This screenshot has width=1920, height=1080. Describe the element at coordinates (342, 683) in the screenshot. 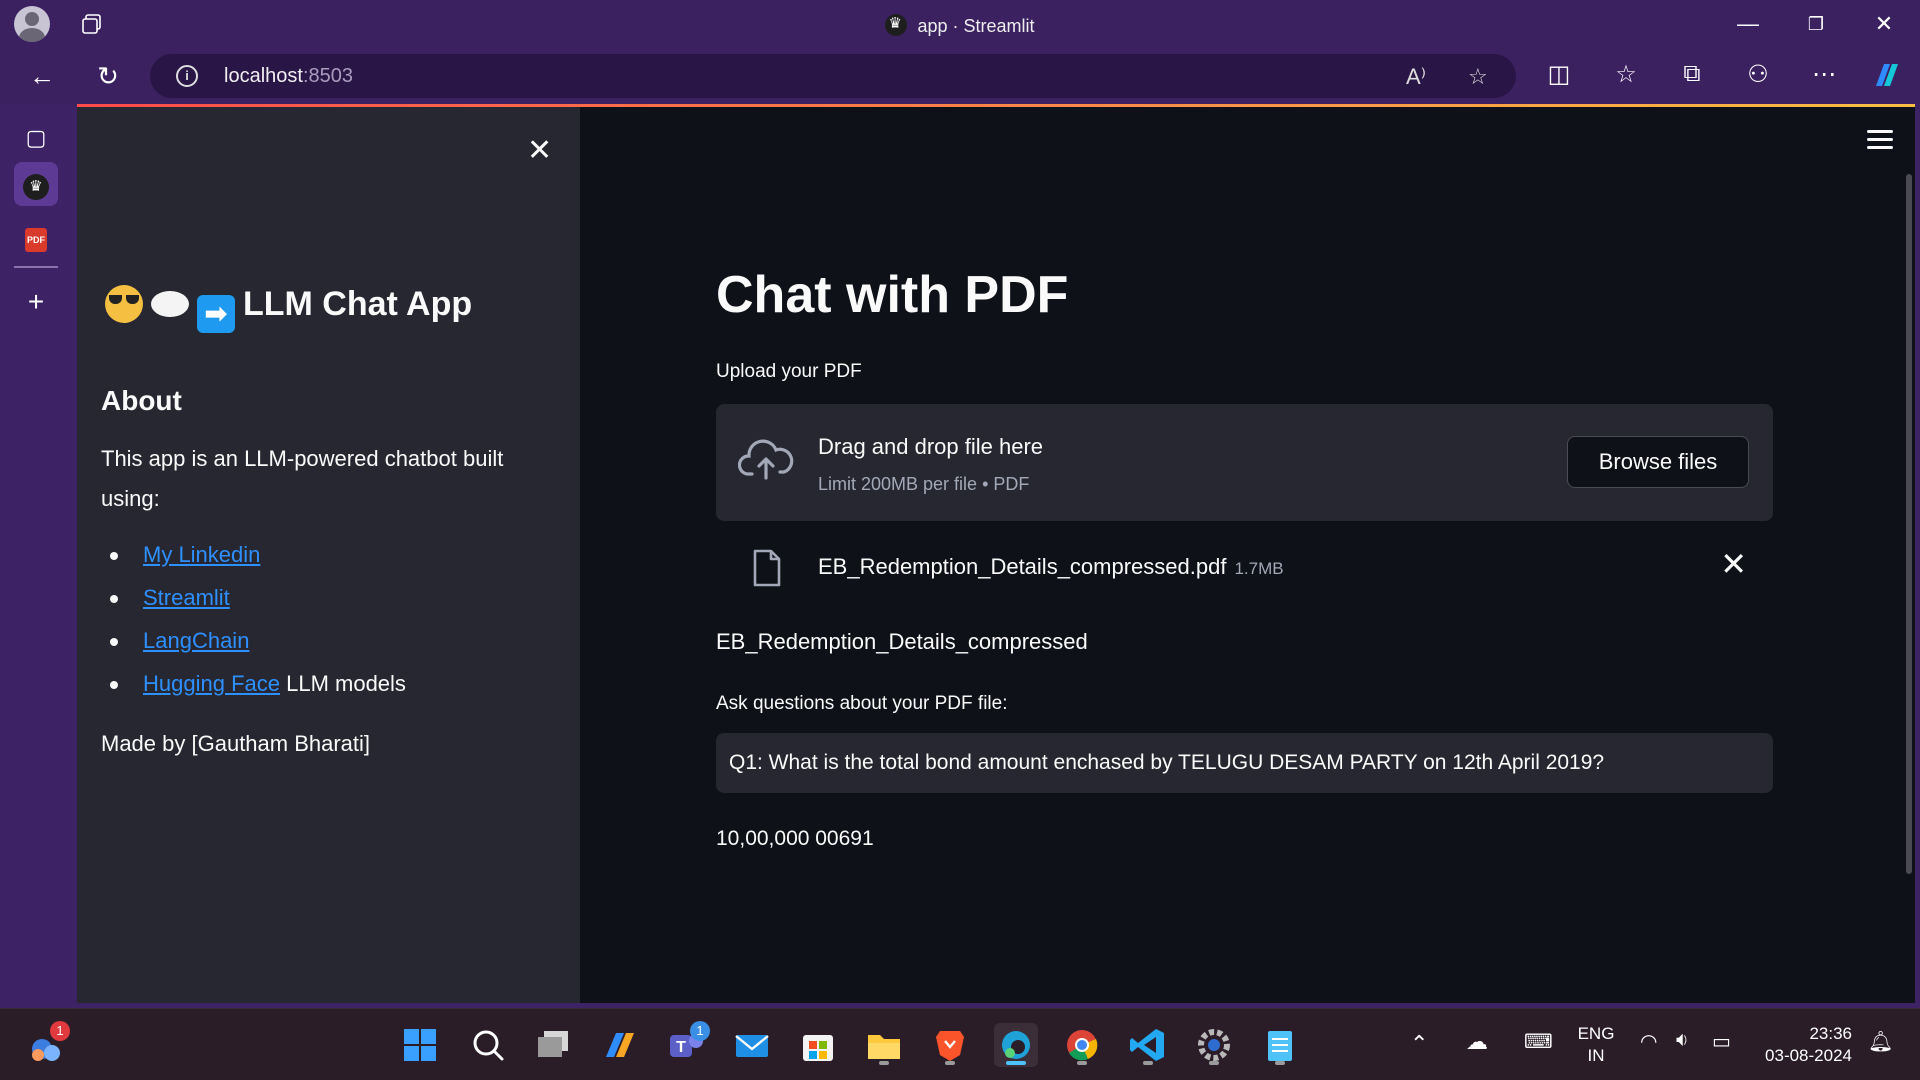

I see `list-item-suffix: LLM models` at that location.